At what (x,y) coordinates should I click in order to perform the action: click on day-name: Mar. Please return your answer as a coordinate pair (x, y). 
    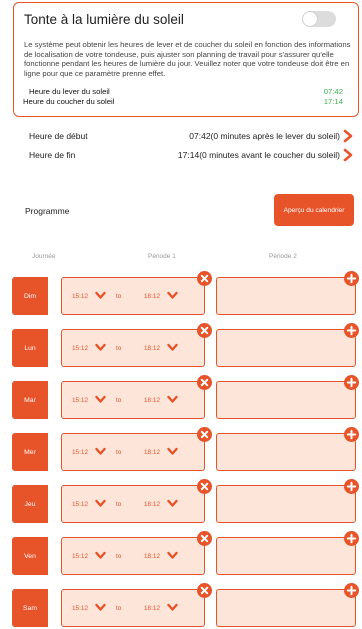
    Looking at the image, I should click on (30, 400).